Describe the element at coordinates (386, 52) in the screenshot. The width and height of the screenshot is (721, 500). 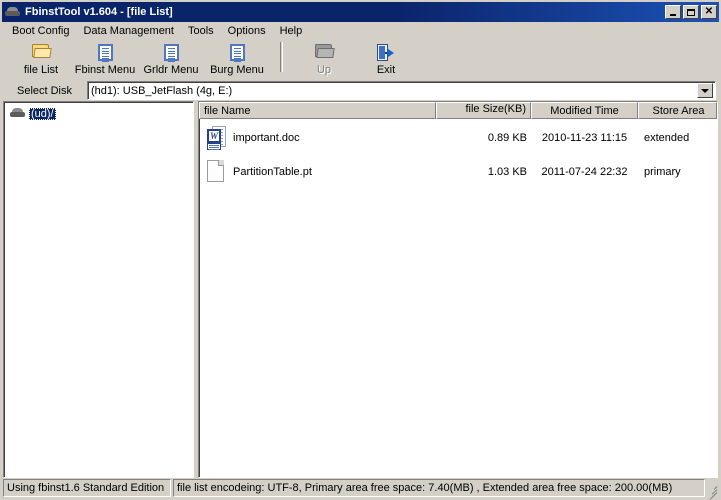
I see `exit-door-icon` at that location.